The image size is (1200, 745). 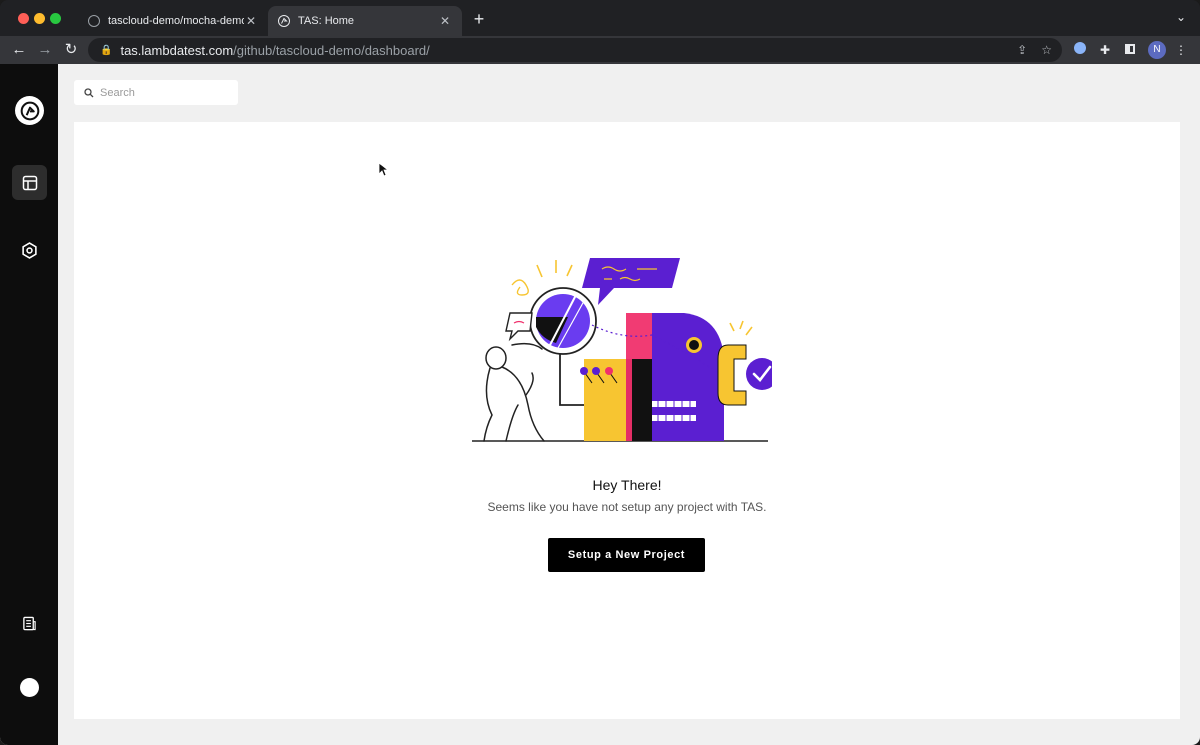 What do you see at coordinates (365, 21) in the screenshot?
I see `tab-tas-home: TAS: Home ✕` at bounding box center [365, 21].